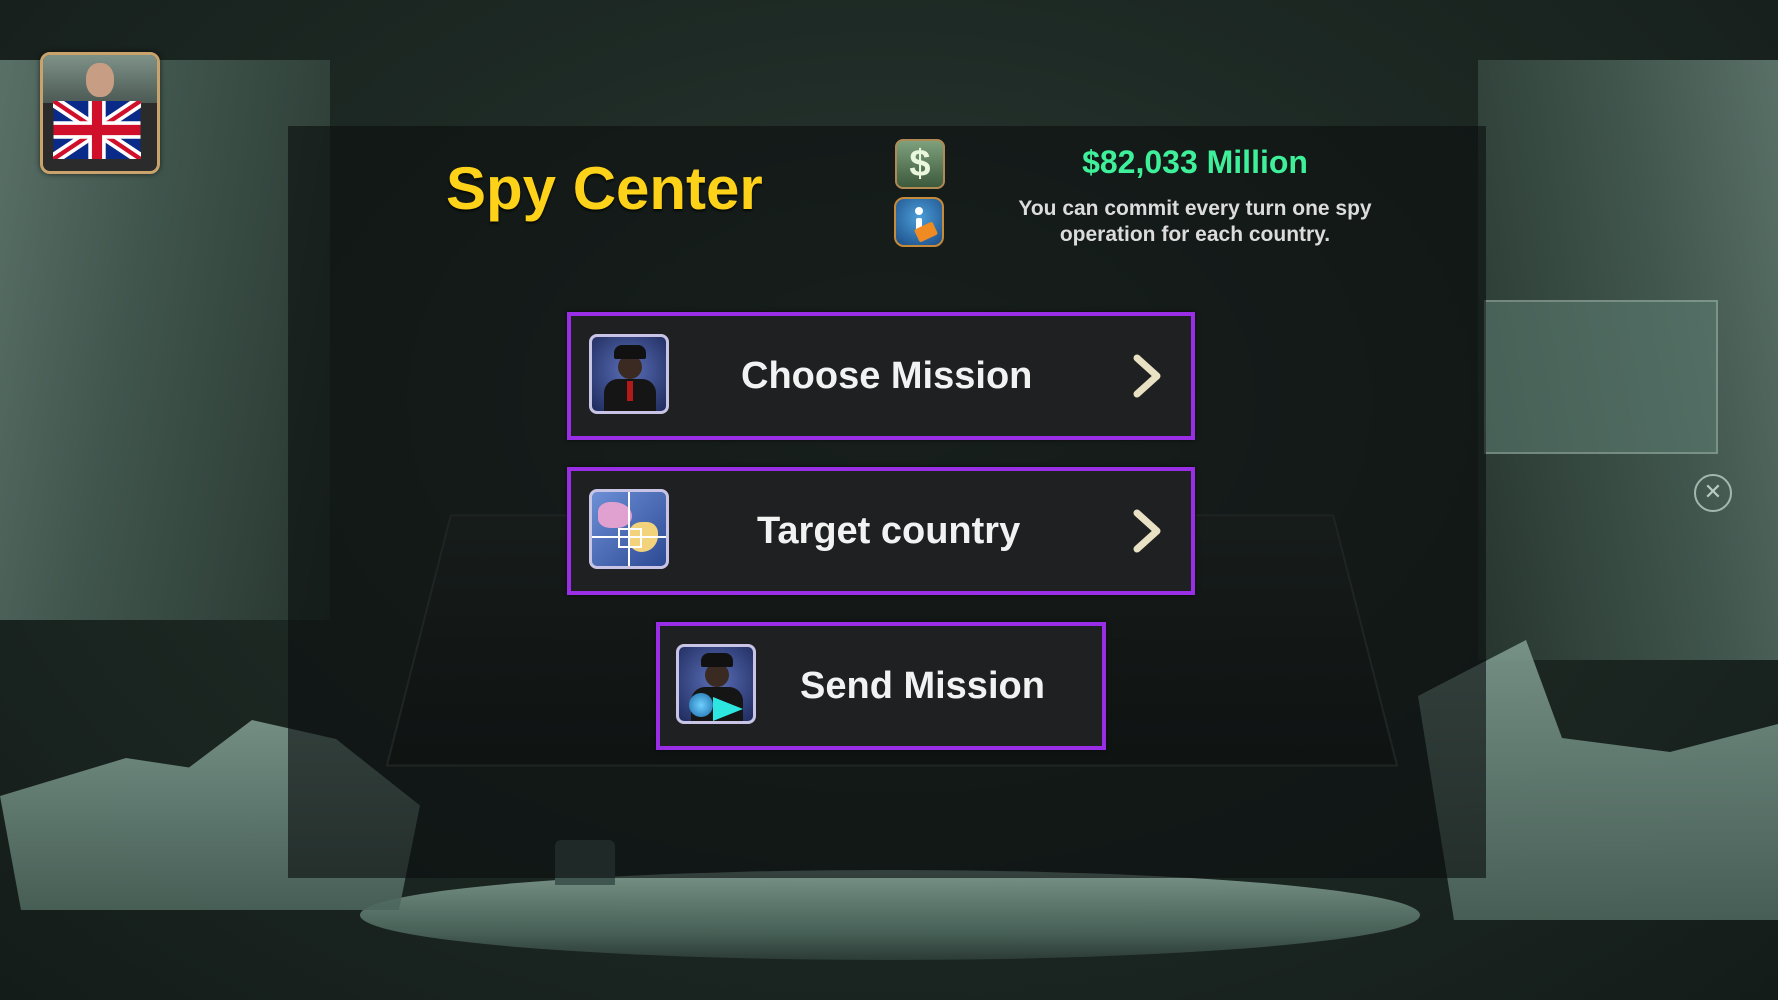  I want to click on world-map-screen, so click(1601, 377).